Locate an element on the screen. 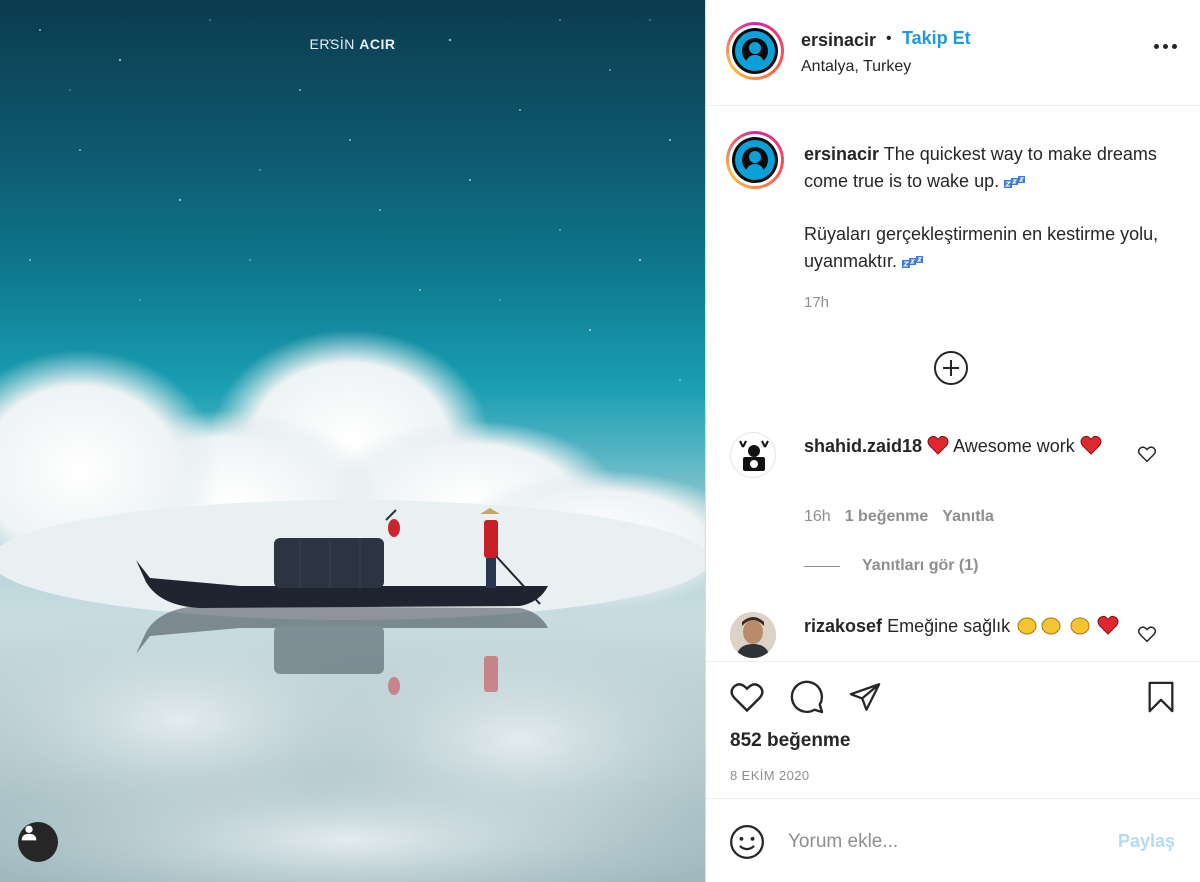 The width and height of the screenshot is (1200, 882). user-icon is located at coordinates (29, 833).